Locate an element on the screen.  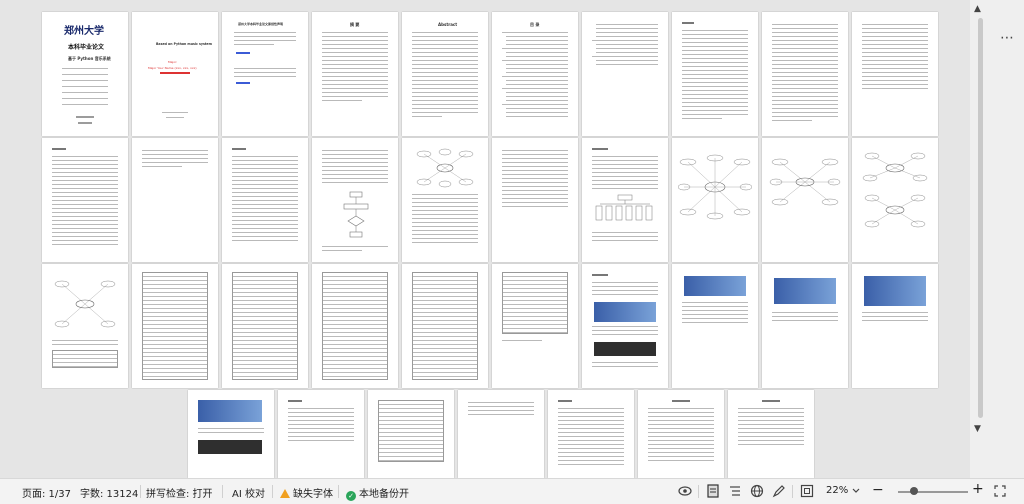
eye-icon is located at coordinates (685, 491).